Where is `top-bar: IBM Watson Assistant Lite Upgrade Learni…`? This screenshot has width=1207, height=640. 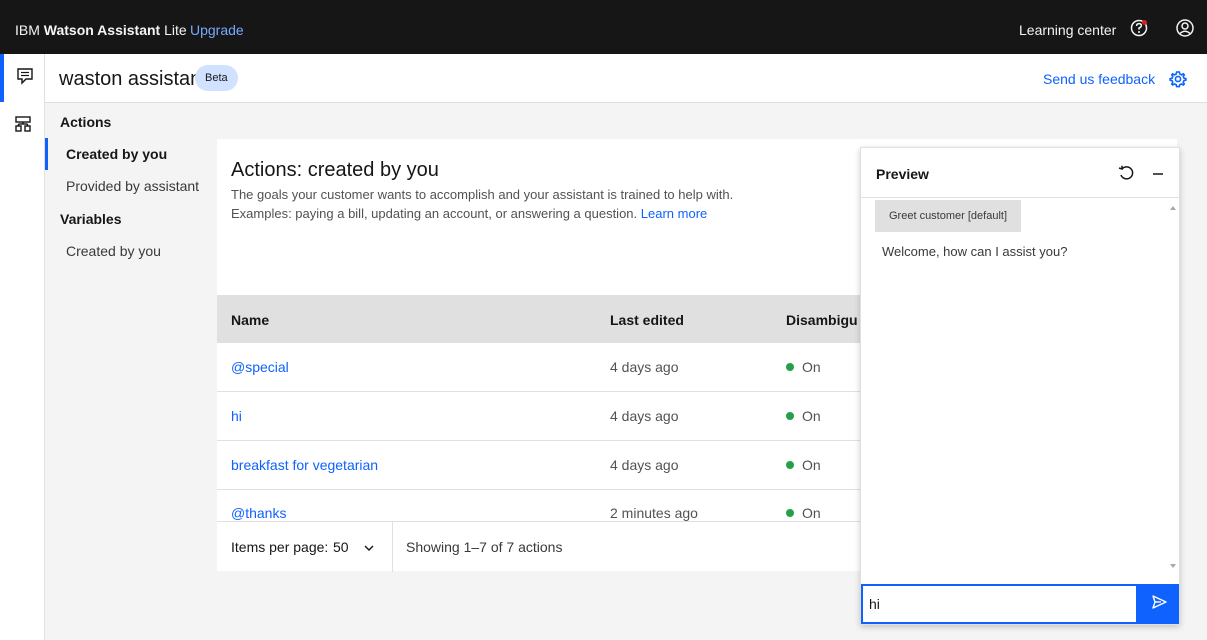 top-bar: IBM Watson Assistant Lite Upgrade Learni… is located at coordinates (603, 27).